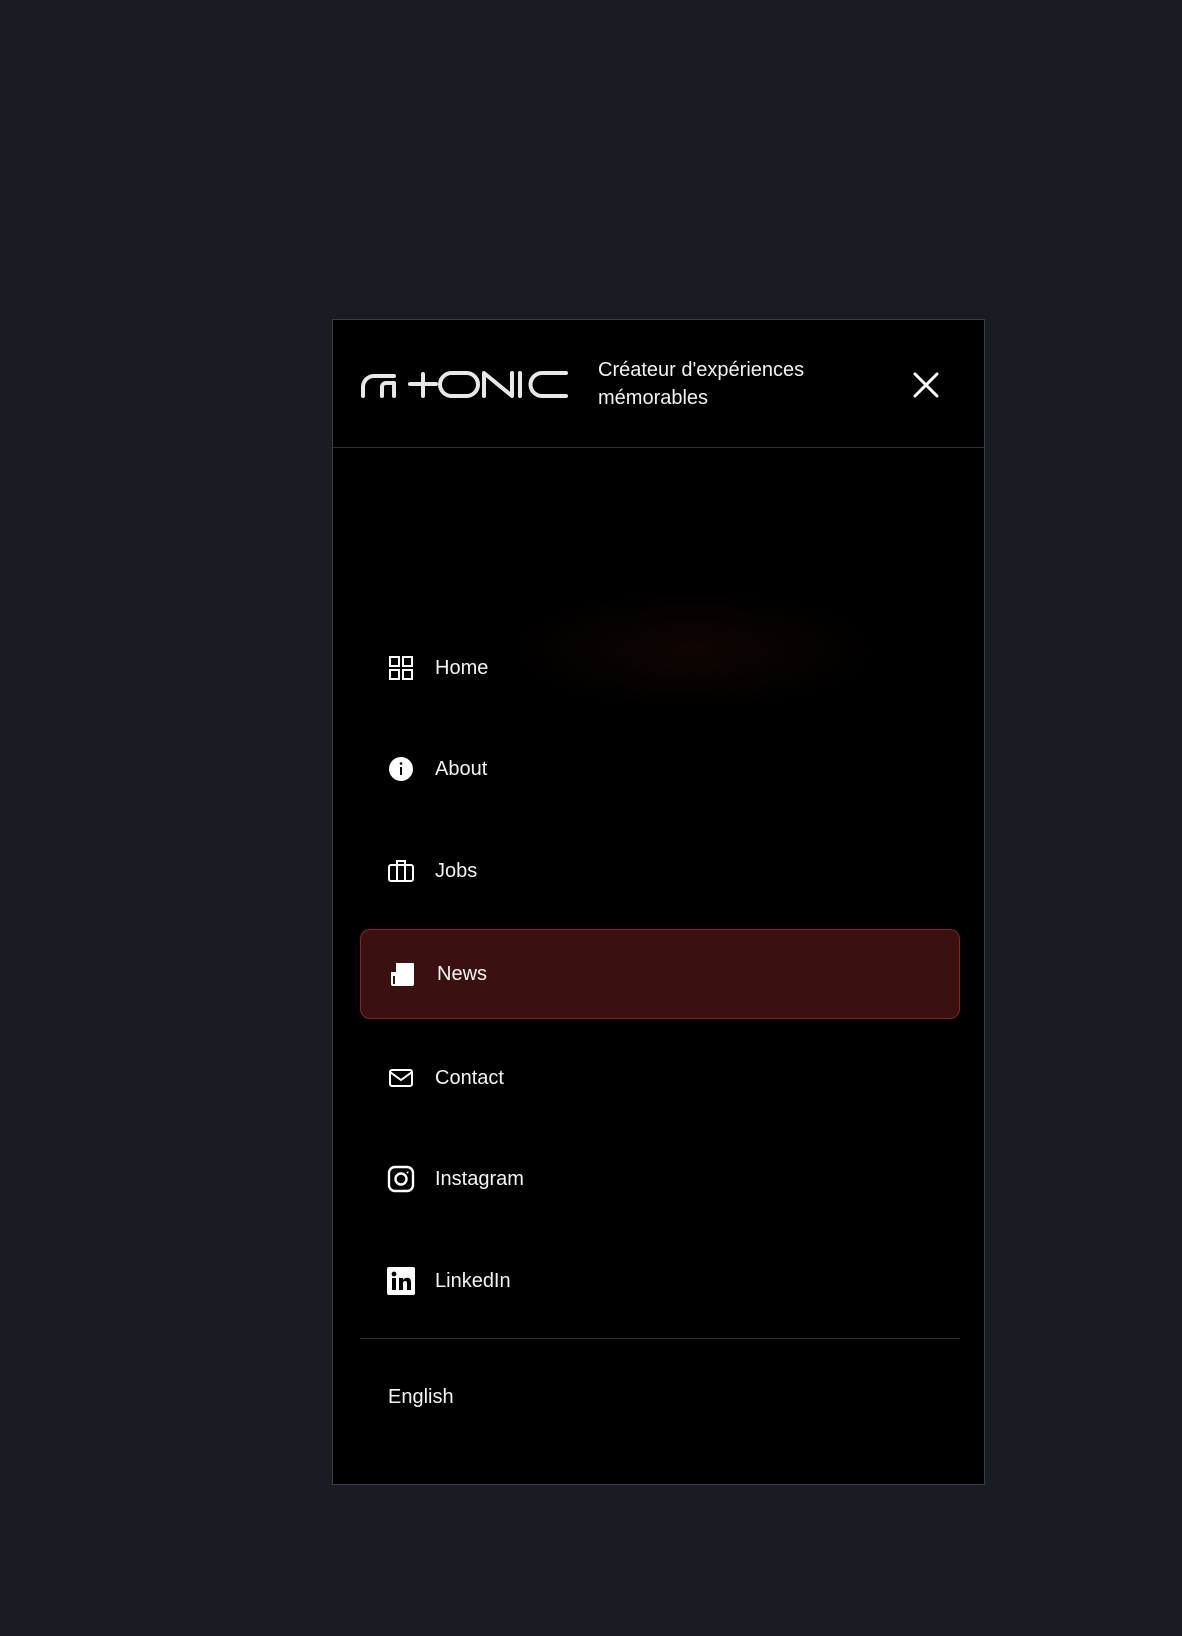  What do you see at coordinates (660, 668) in the screenshot?
I see `nav-item-home: Home` at bounding box center [660, 668].